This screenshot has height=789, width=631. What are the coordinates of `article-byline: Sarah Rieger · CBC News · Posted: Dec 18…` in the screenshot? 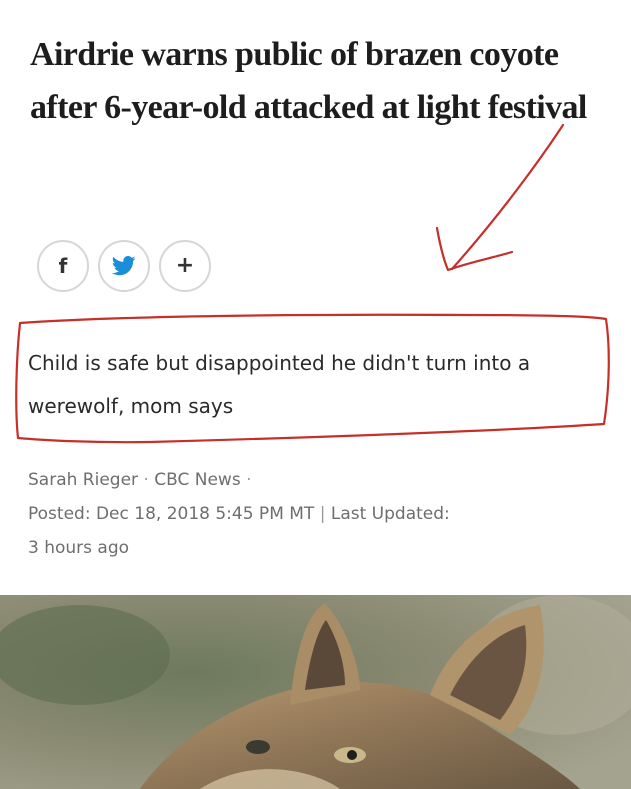 It's located at (323, 514).